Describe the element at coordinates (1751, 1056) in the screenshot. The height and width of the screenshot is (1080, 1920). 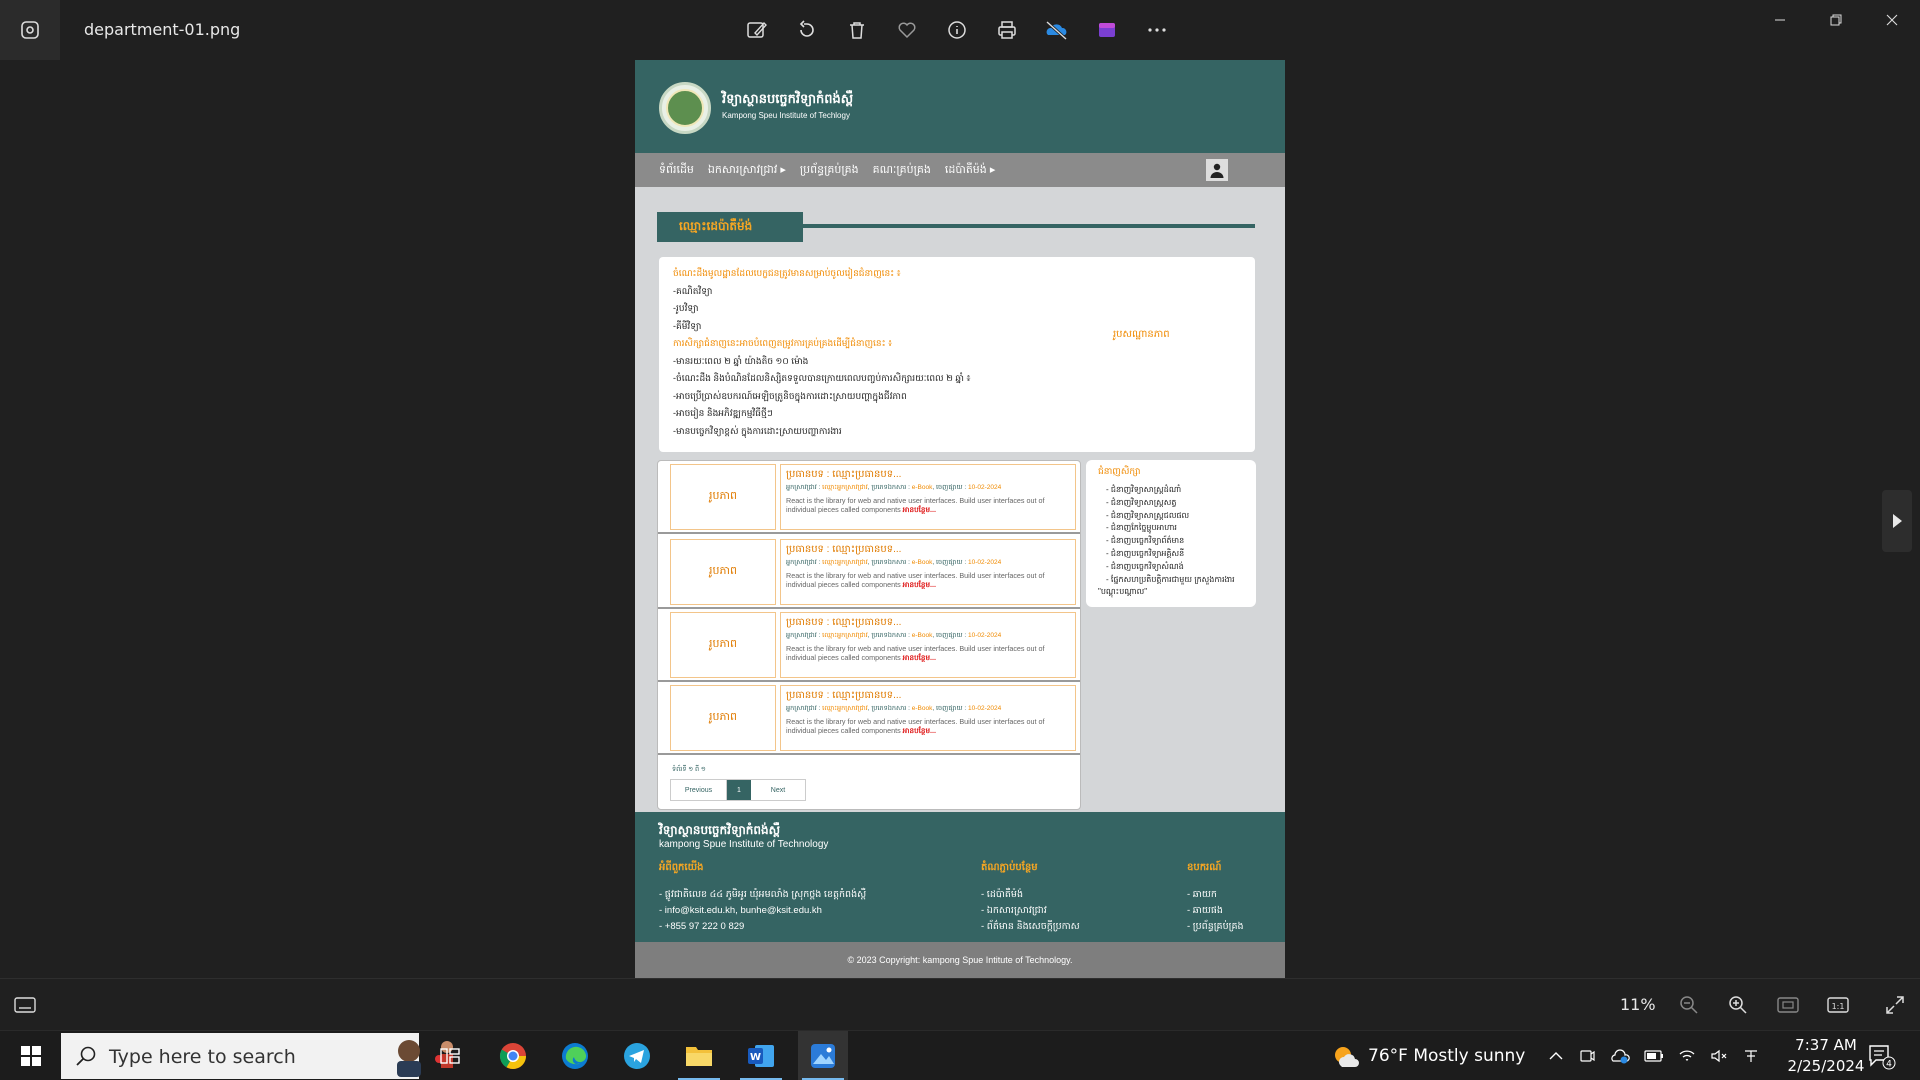
I see `input-method-icon` at that location.